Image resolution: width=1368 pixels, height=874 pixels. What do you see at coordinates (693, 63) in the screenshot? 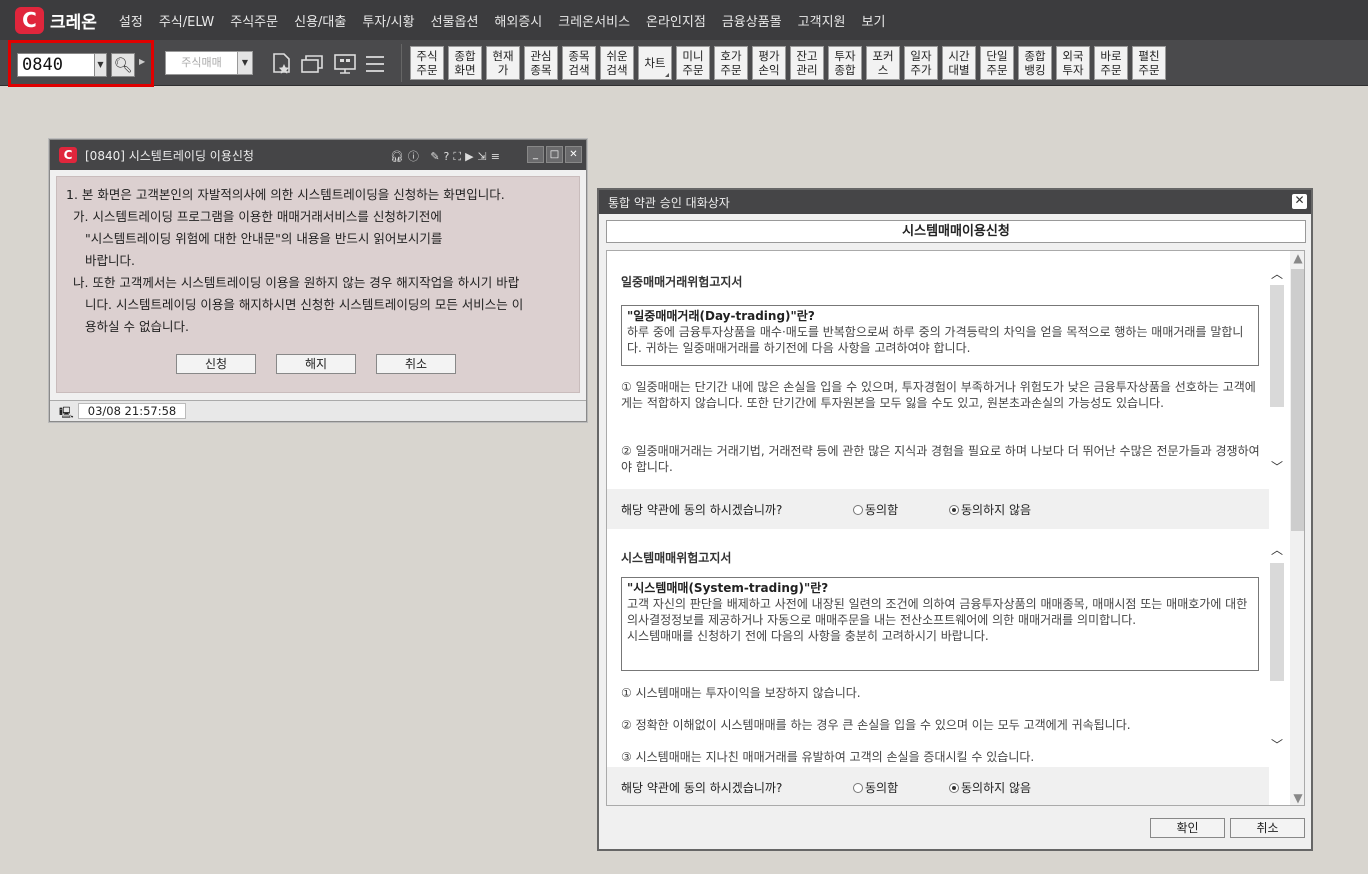
I see `quick-mini-order: 미니 주문` at bounding box center [693, 63].